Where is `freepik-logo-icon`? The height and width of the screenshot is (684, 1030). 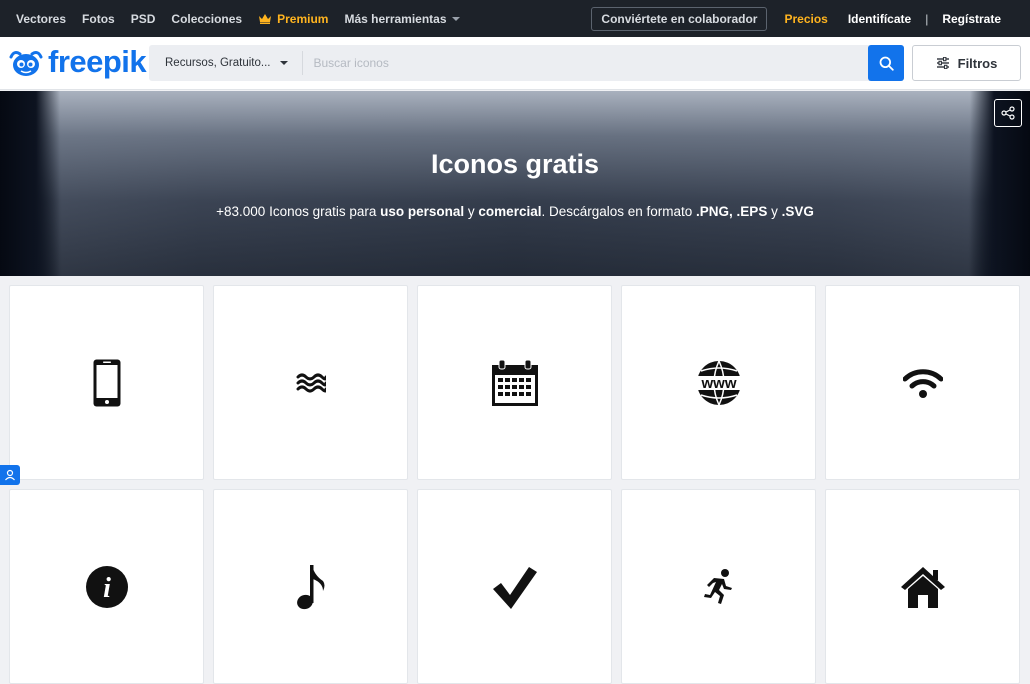 freepik-logo-icon is located at coordinates (26, 63).